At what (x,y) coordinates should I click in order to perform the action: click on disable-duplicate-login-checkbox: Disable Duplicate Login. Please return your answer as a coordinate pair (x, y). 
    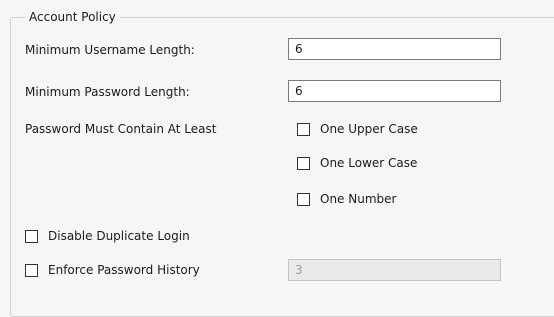
    Looking at the image, I should click on (107, 236).